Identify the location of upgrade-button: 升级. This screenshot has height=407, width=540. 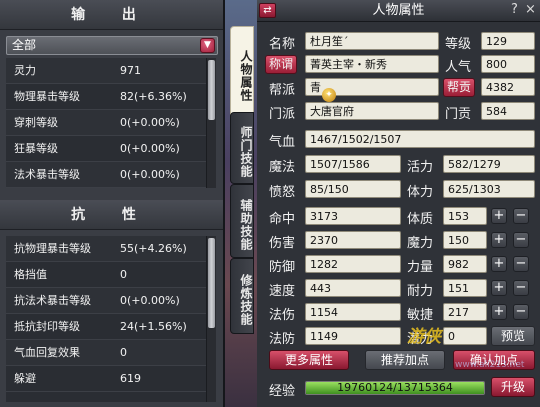
(513, 387).